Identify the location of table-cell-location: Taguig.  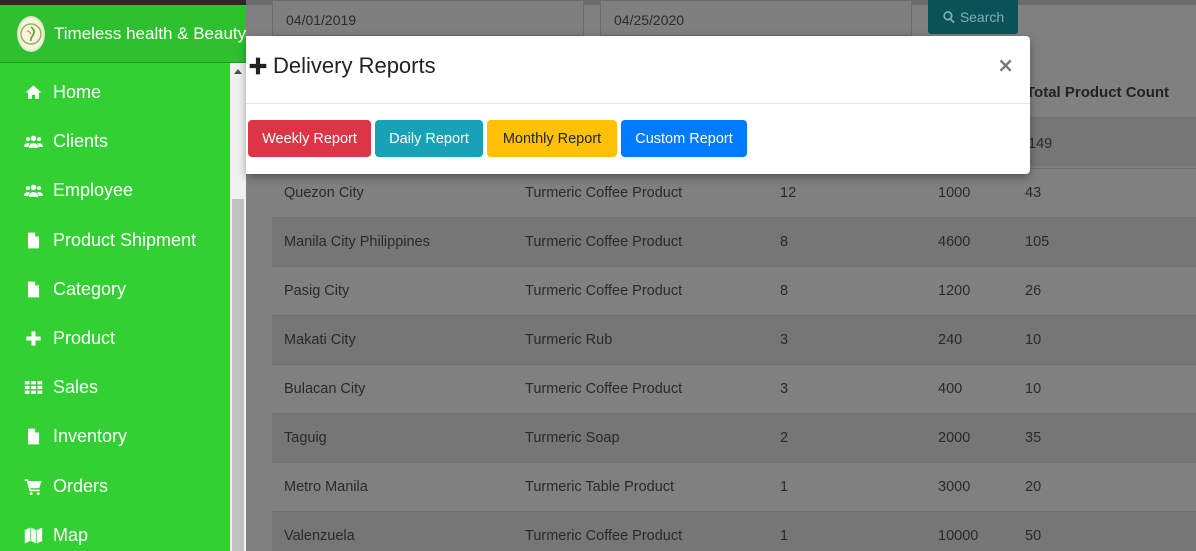
(305, 438).